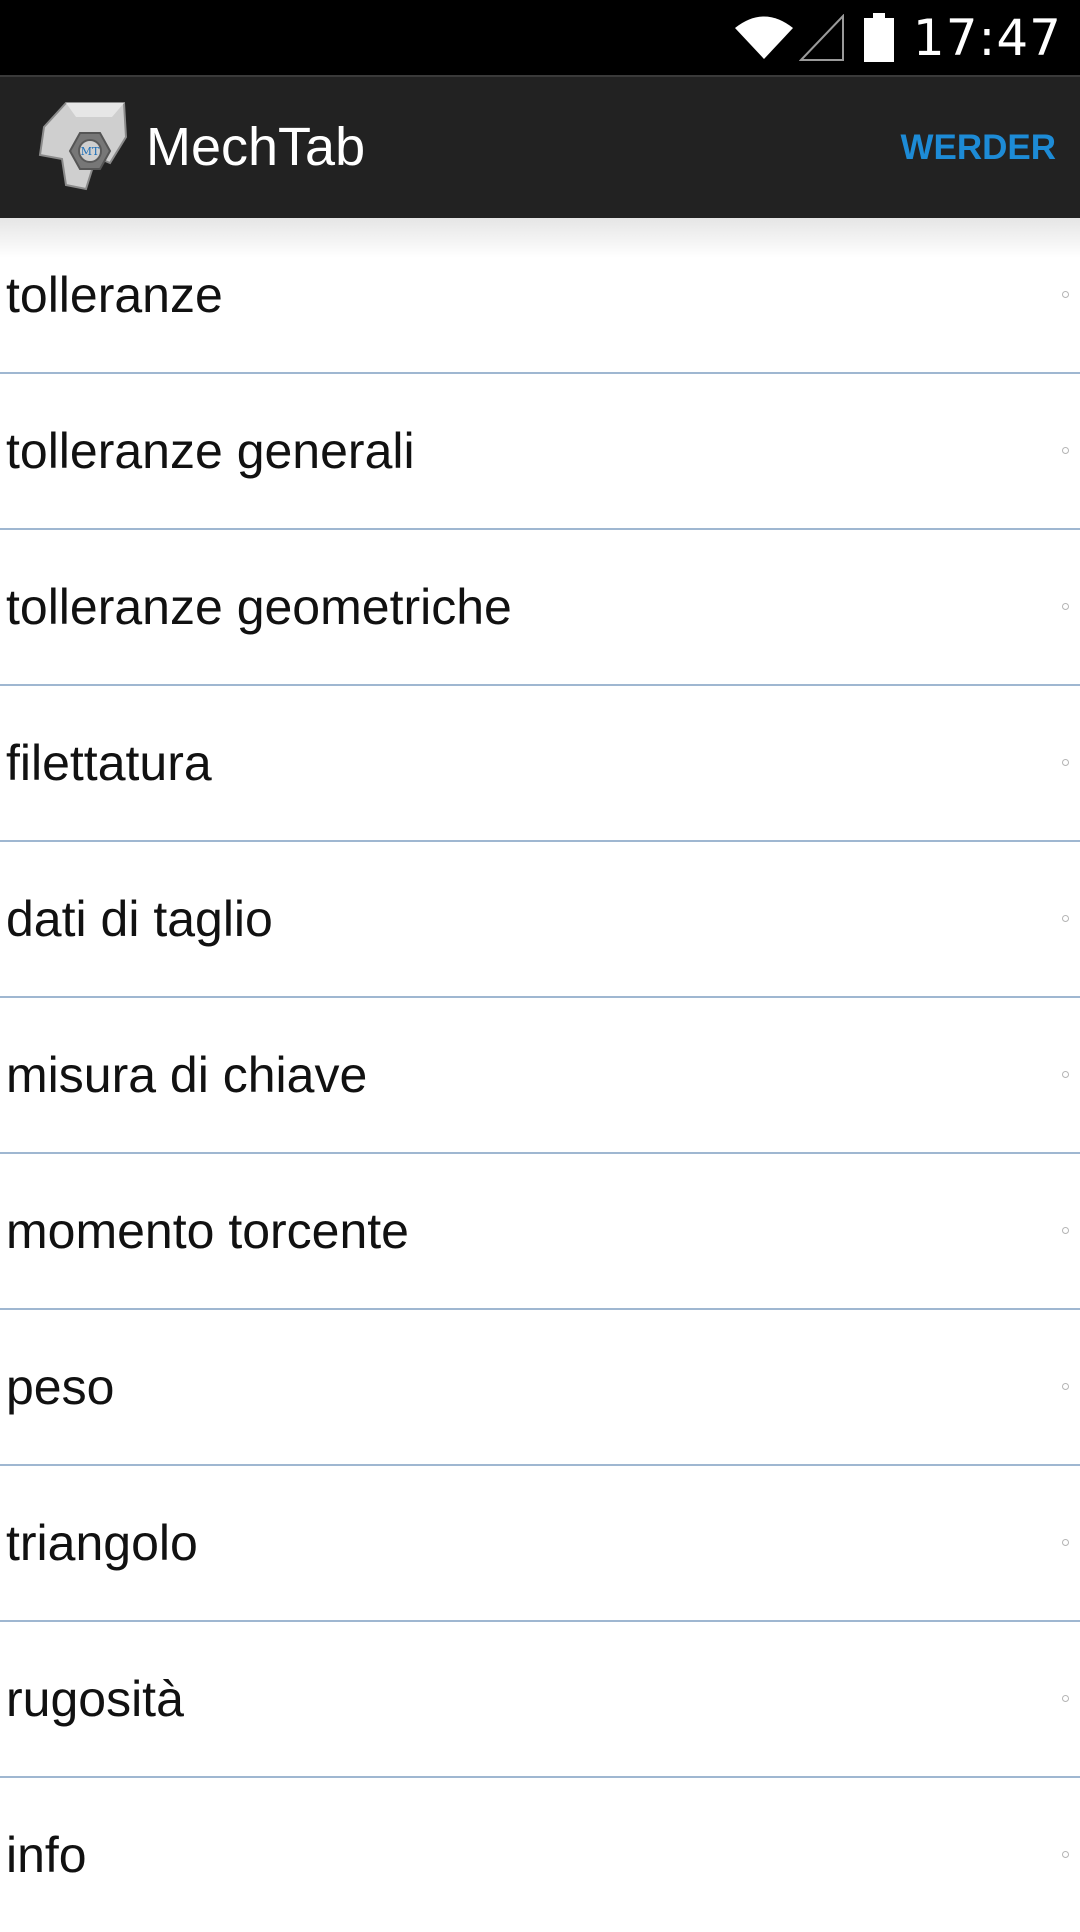  Describe the element at coordinates (540, 1700) in the screenshot. I see `menu-item-rugosita: rugosità` at that location.